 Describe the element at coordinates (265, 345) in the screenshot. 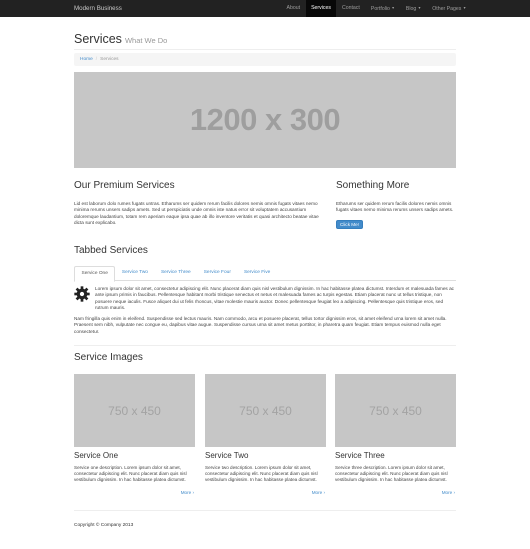

I see `section-divider` at that location.